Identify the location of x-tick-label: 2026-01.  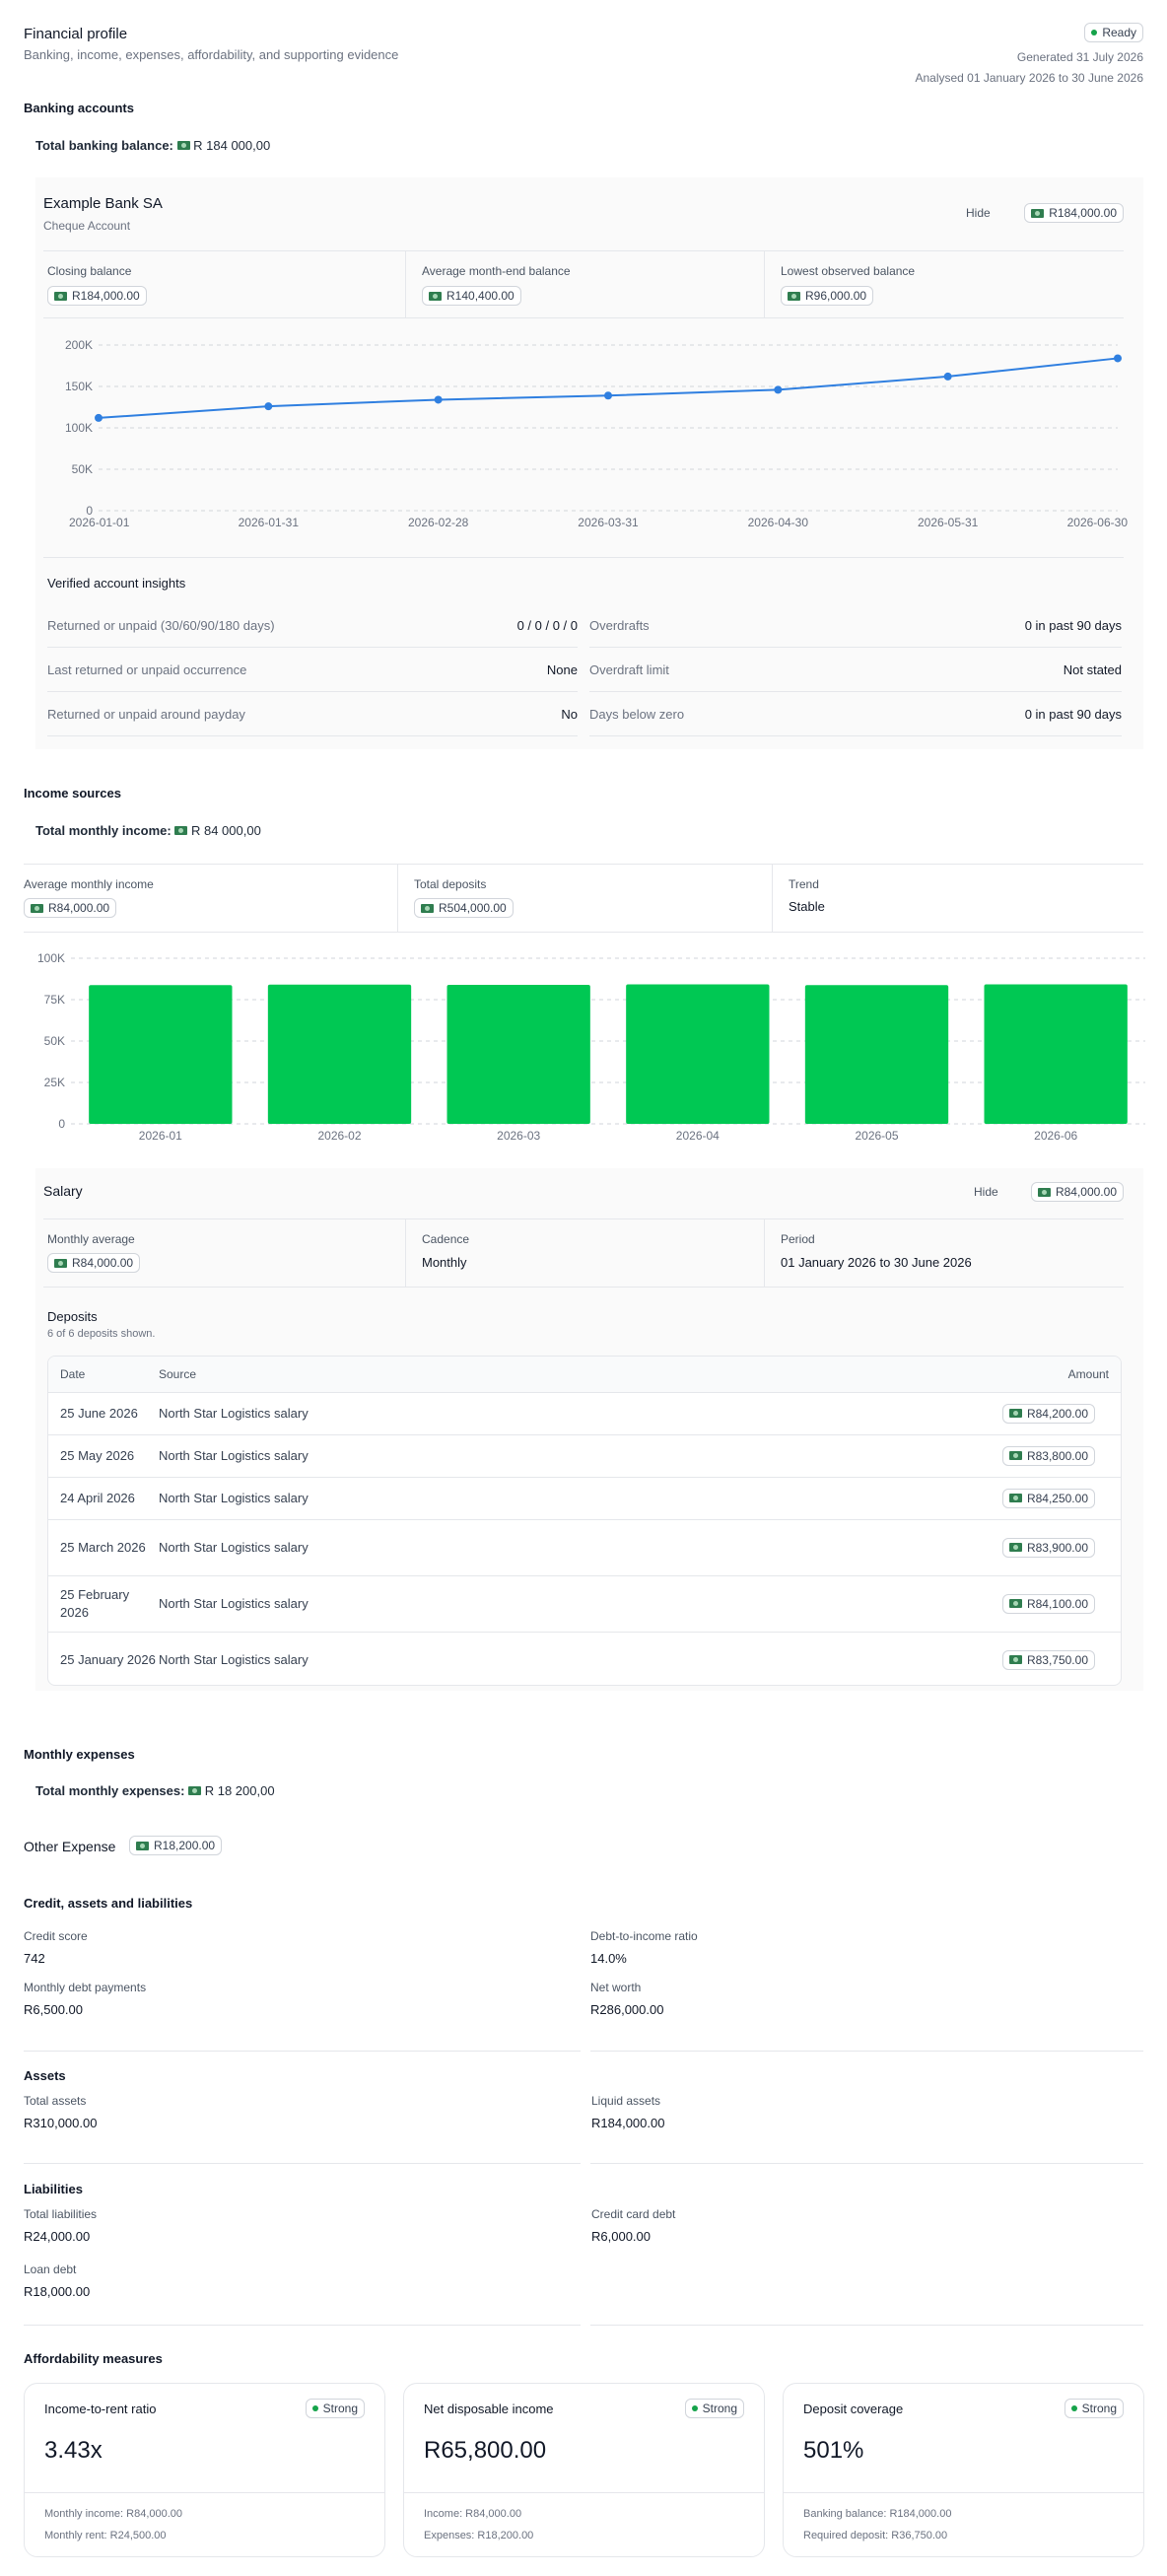
(160, 1136).